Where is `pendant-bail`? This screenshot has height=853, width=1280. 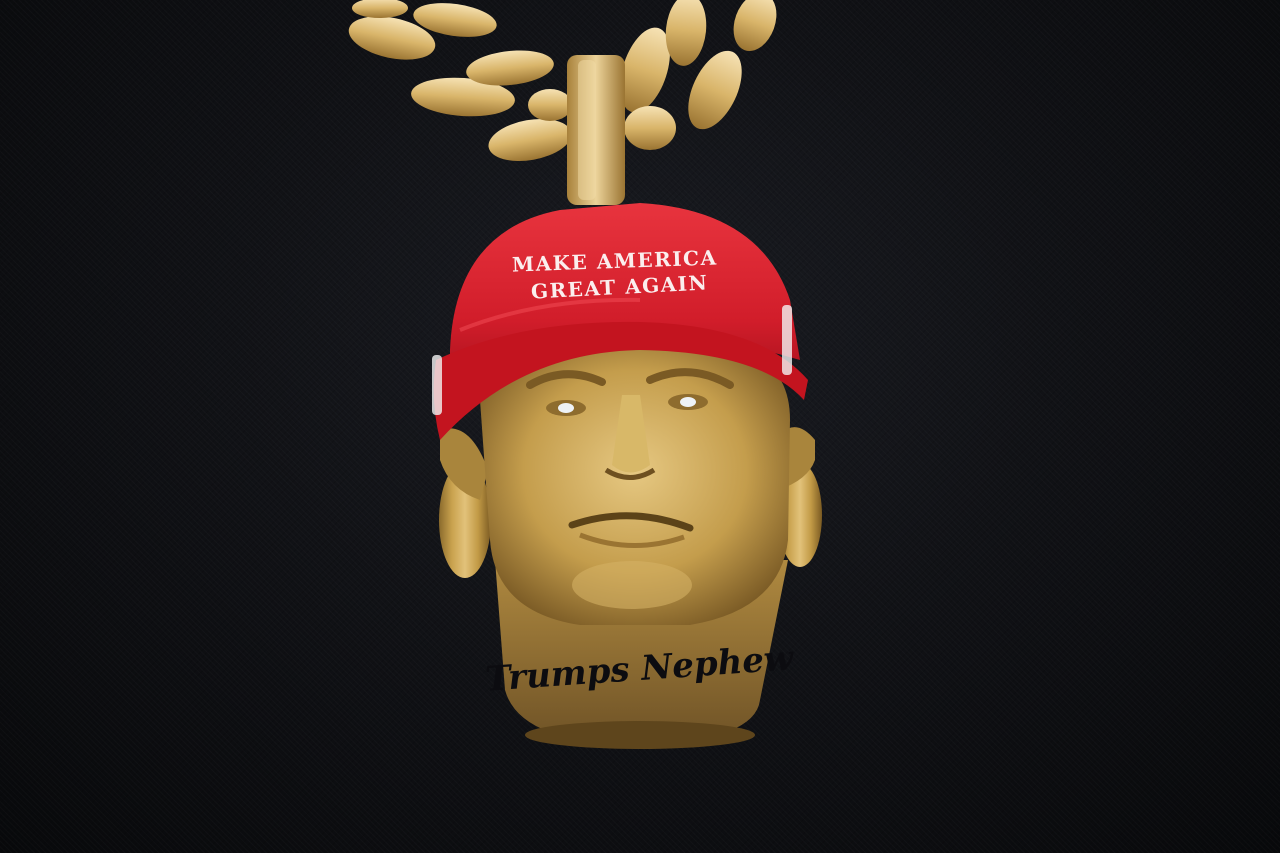
pendant-bail is located at coordinates (596, 130).